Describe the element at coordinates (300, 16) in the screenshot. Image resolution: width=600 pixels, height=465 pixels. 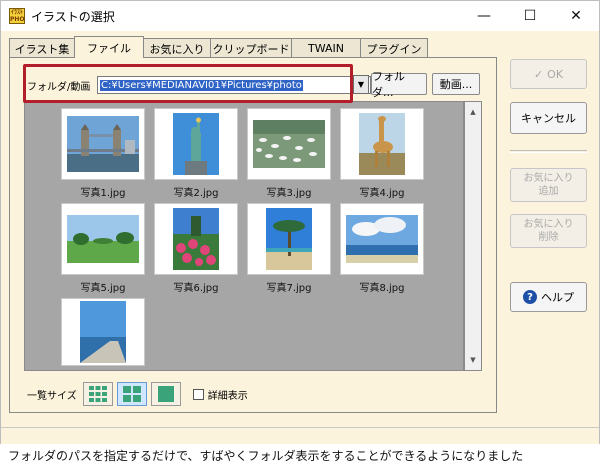
I see `title-bar: ｲﾗｽﾄ PHOTO イラストの選択 — ☐ ✕` at that location.